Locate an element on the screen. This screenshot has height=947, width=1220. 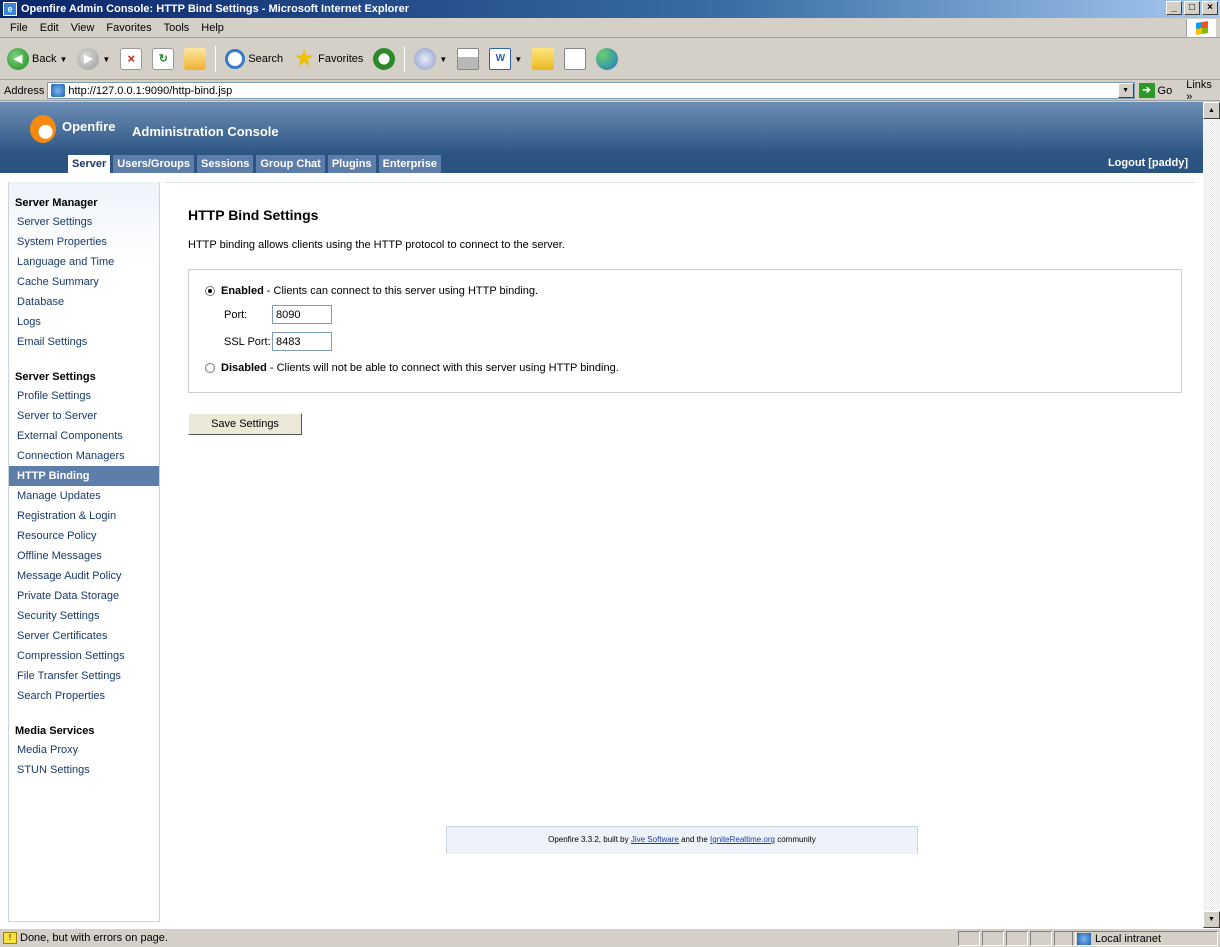
ie-app-icon: e is located at coordinates (10, 9).